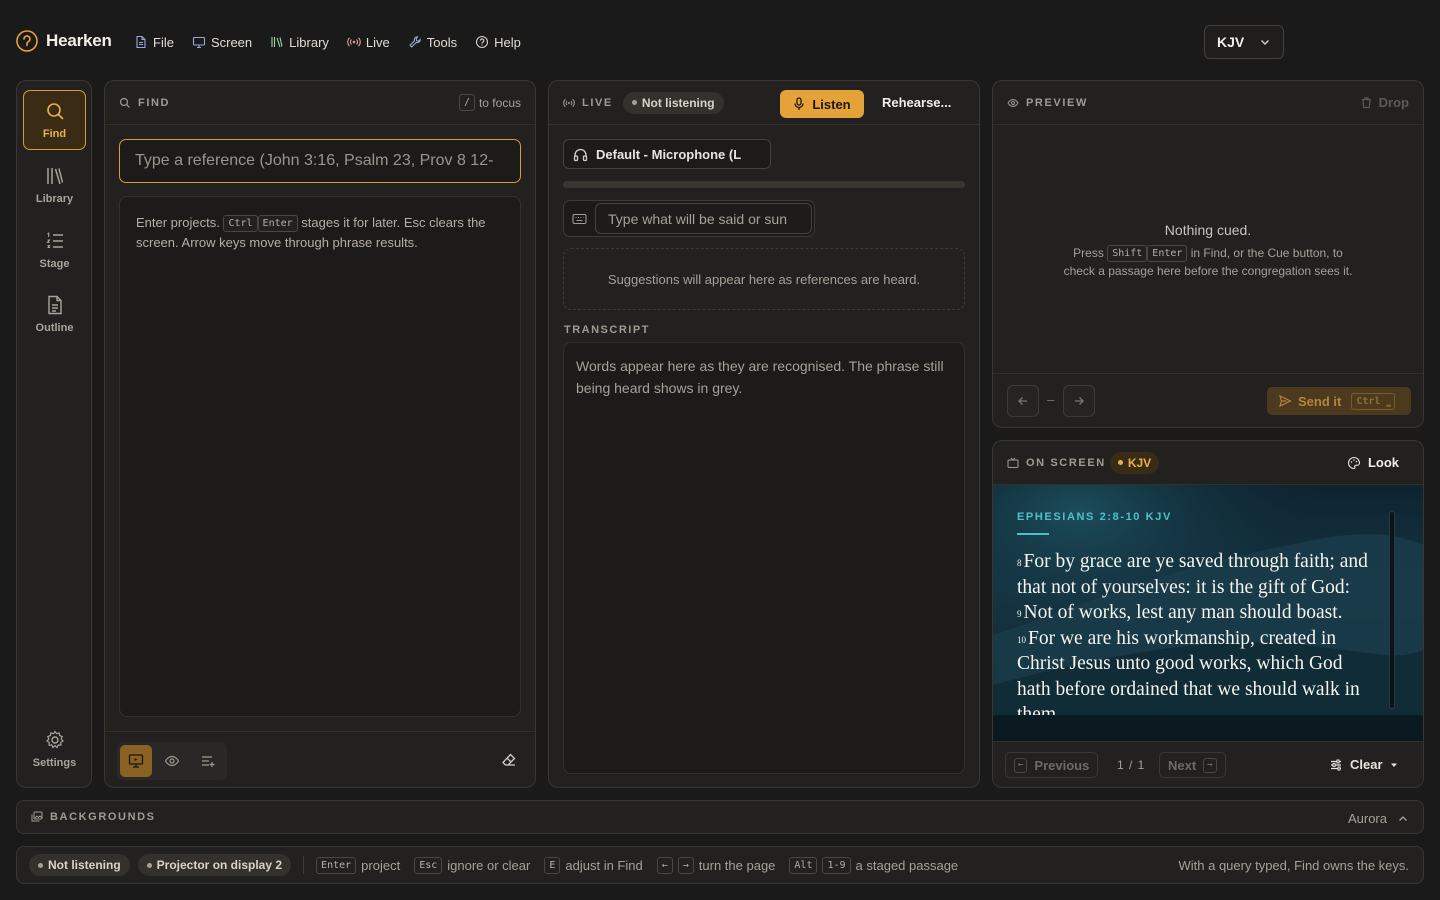 The width and height of the screenshot is (1440, 900). Describe the element at coordinates (1366, 103) in the screenshot. I see `trash-icon` at that location.